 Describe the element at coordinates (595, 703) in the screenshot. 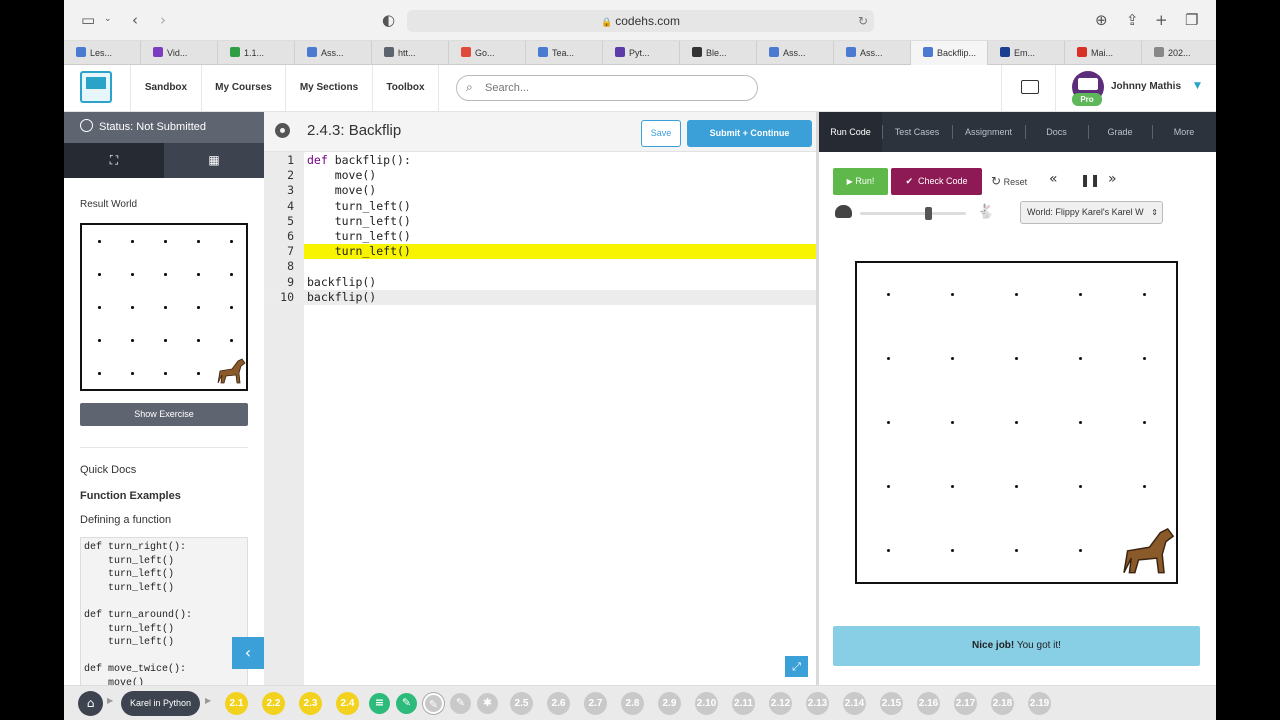

I see `lesson-step: 2.7` at that location.